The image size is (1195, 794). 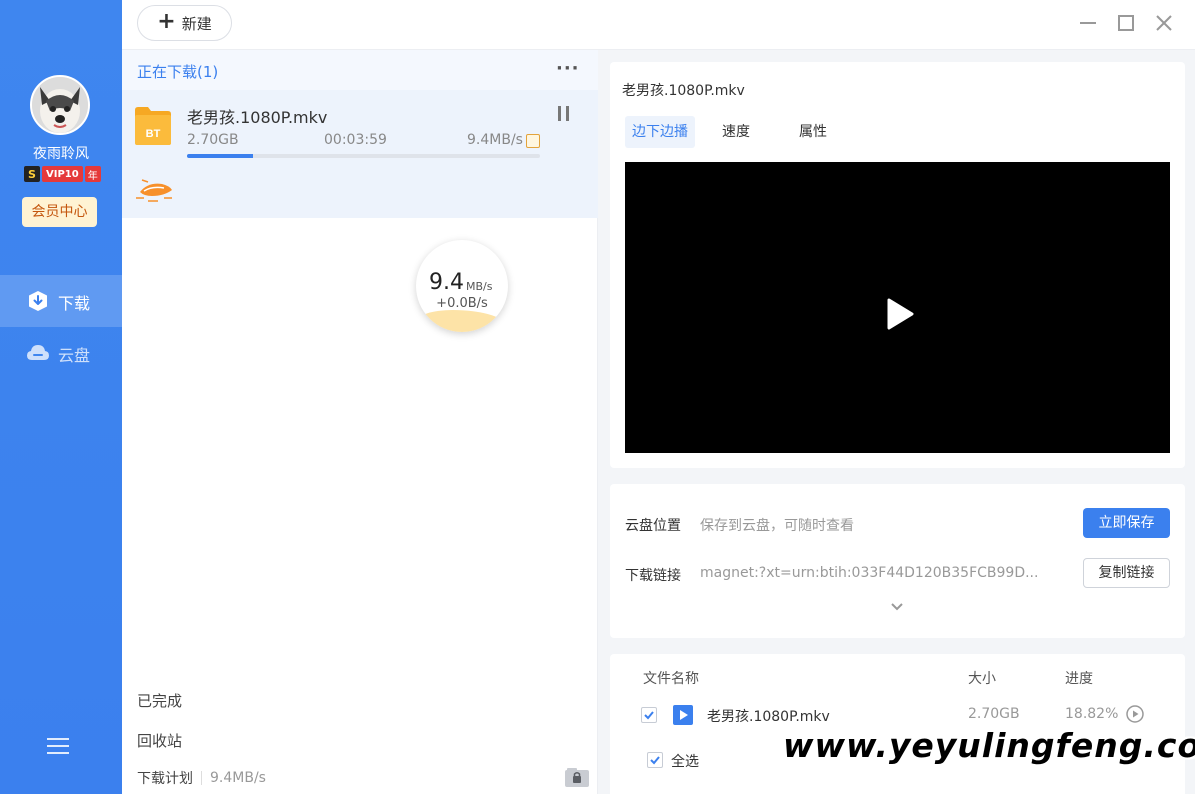 I want to click on speed-ball: 9.4 MB/s +0.0B/s, so click(x=462, y=286).